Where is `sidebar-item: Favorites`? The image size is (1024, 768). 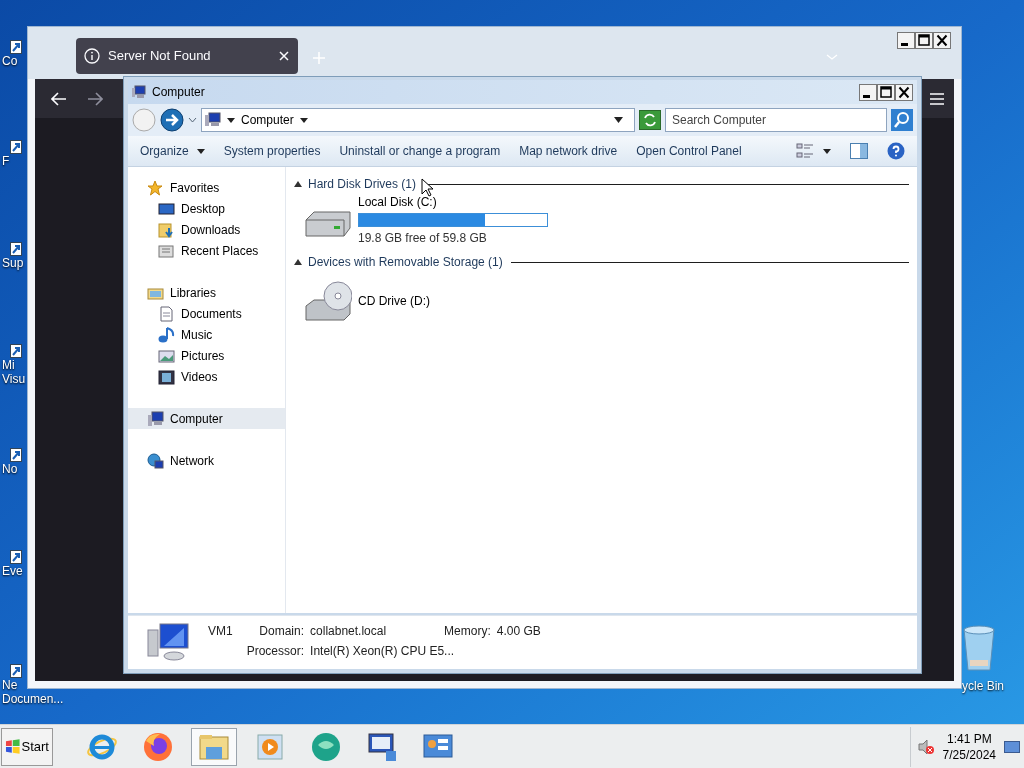
sidebar-item: Favorites is located at coordinates (206, 187).